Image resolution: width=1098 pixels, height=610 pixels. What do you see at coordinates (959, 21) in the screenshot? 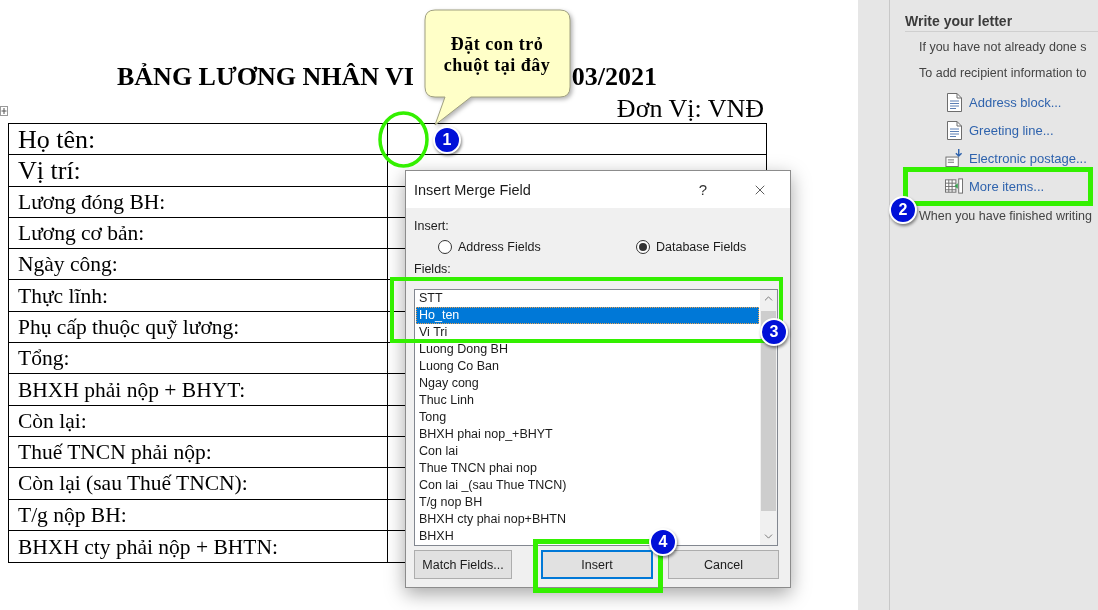
I see `section-heading: Write your letter` at bounding box center [959, 21].